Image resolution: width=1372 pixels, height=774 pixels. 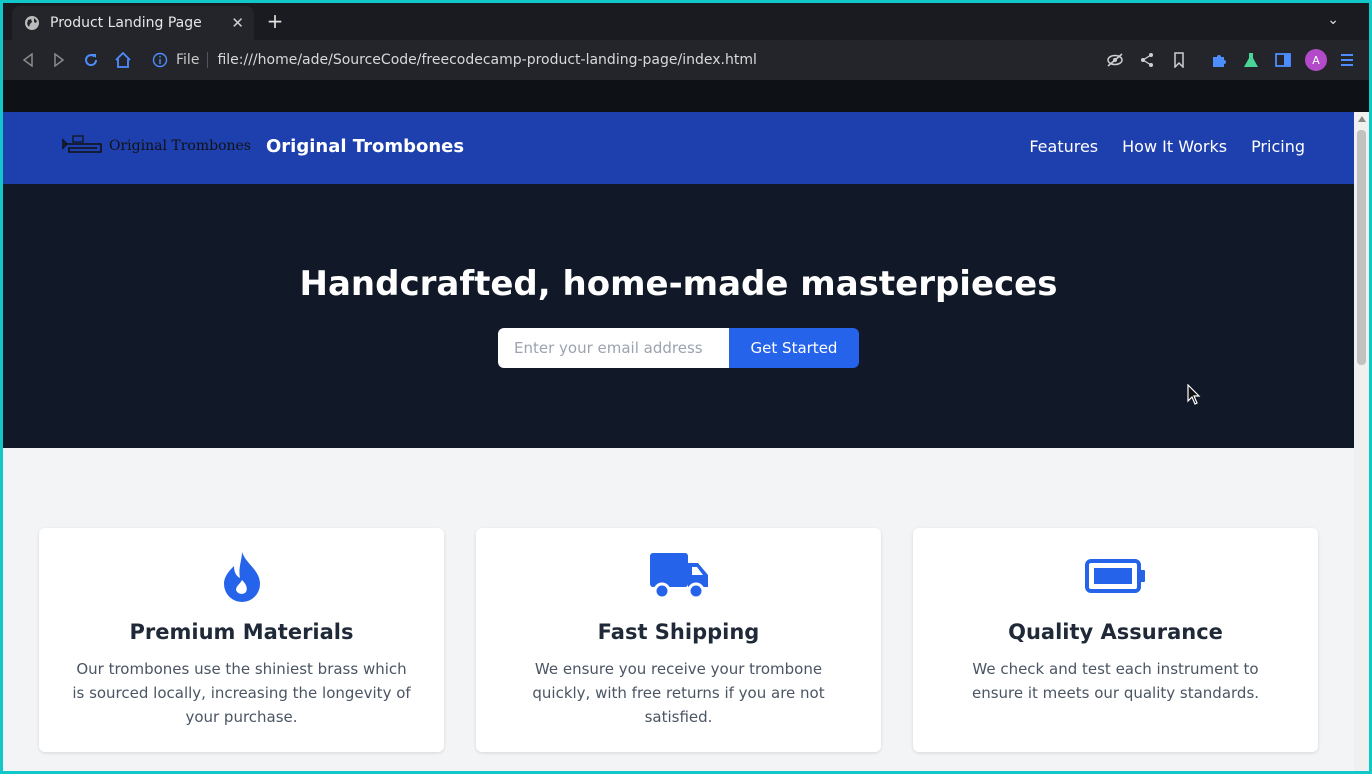 I want to click on truck-icon, so click(x=678, y=576).